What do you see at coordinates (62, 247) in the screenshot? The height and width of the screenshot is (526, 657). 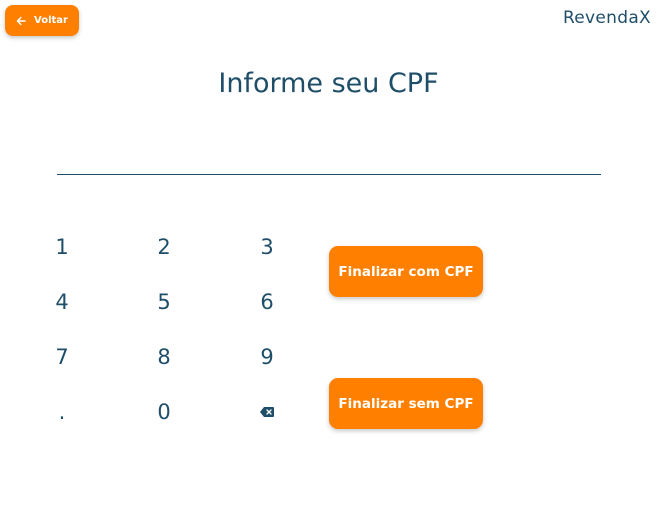 I see `key-1: 1` at bounding box center [62, 247].